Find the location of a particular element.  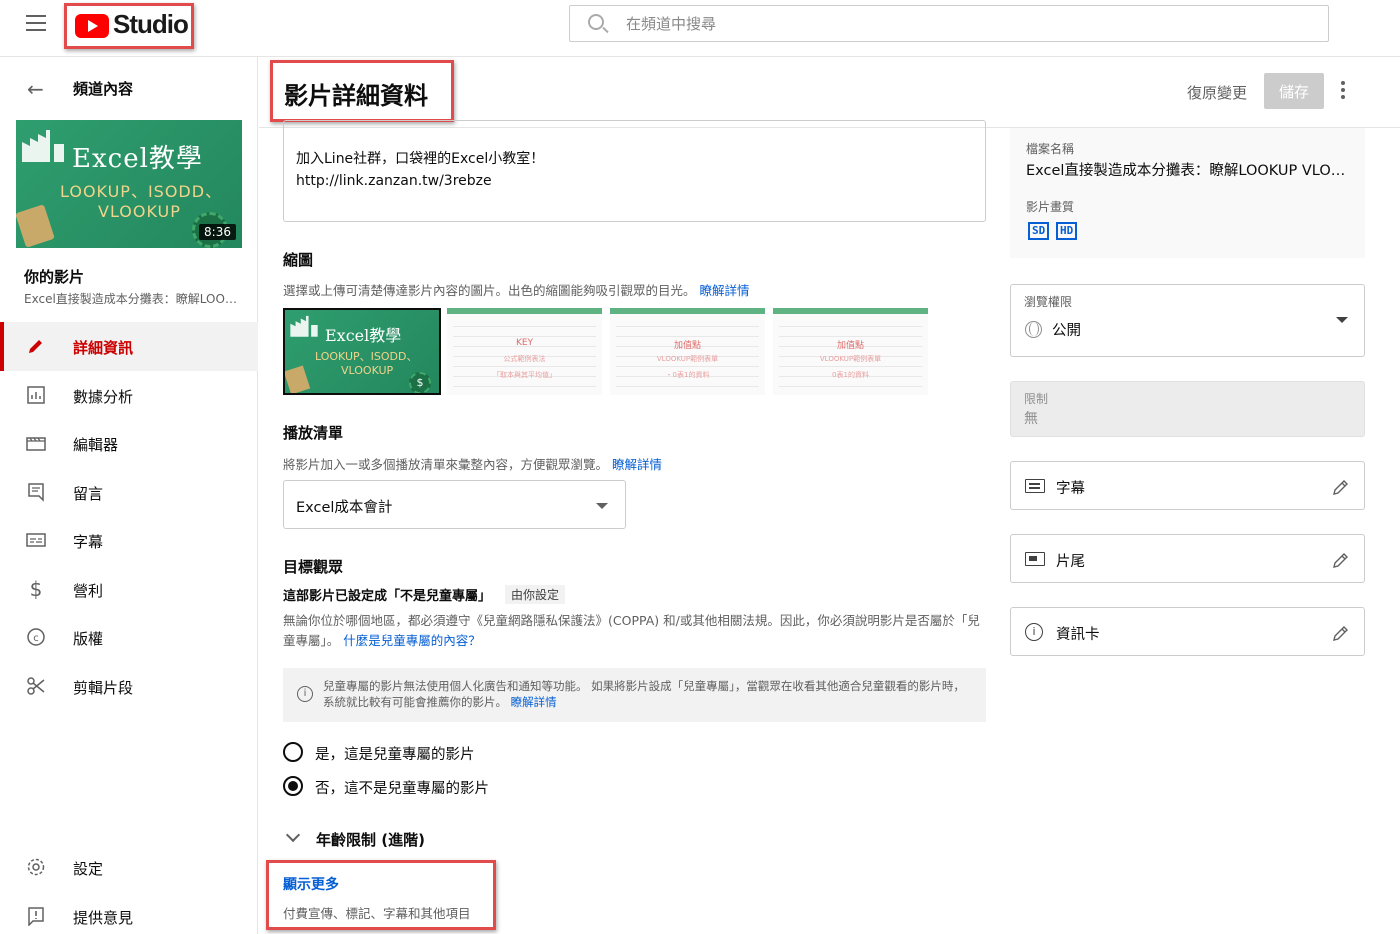

radio-label: 是，這是兒童專屬的影片 is located at coordinates (395, 755).